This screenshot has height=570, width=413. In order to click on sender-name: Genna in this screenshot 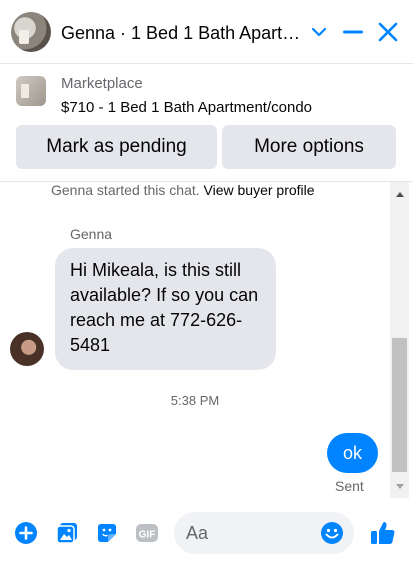, I will do `click(91, 234)`.